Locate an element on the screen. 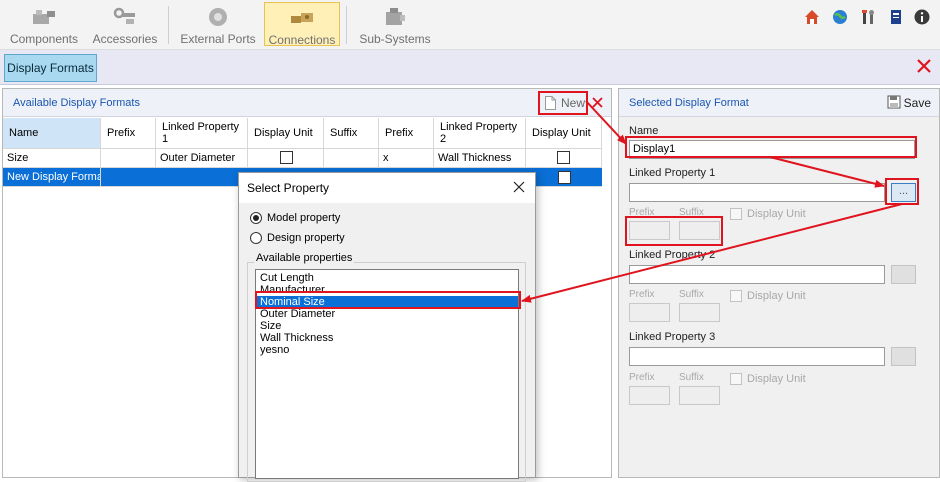 The height and width of the screenshot is (482, 940). save-button: Save is located at coordinates (909, 102).